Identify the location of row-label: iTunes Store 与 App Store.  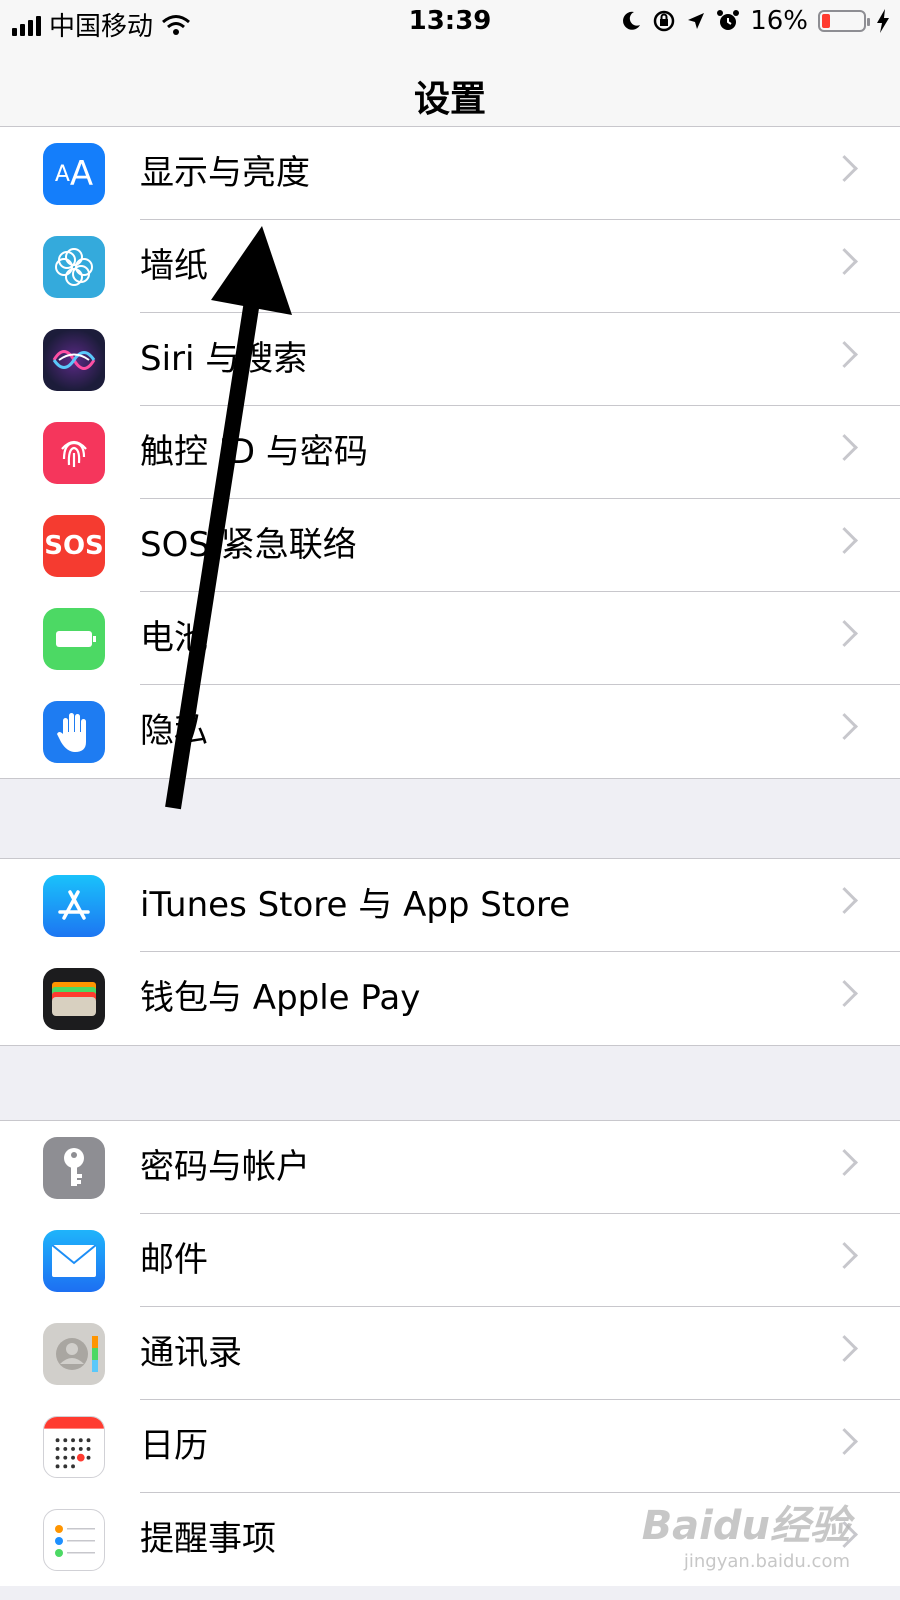
(355, 905).